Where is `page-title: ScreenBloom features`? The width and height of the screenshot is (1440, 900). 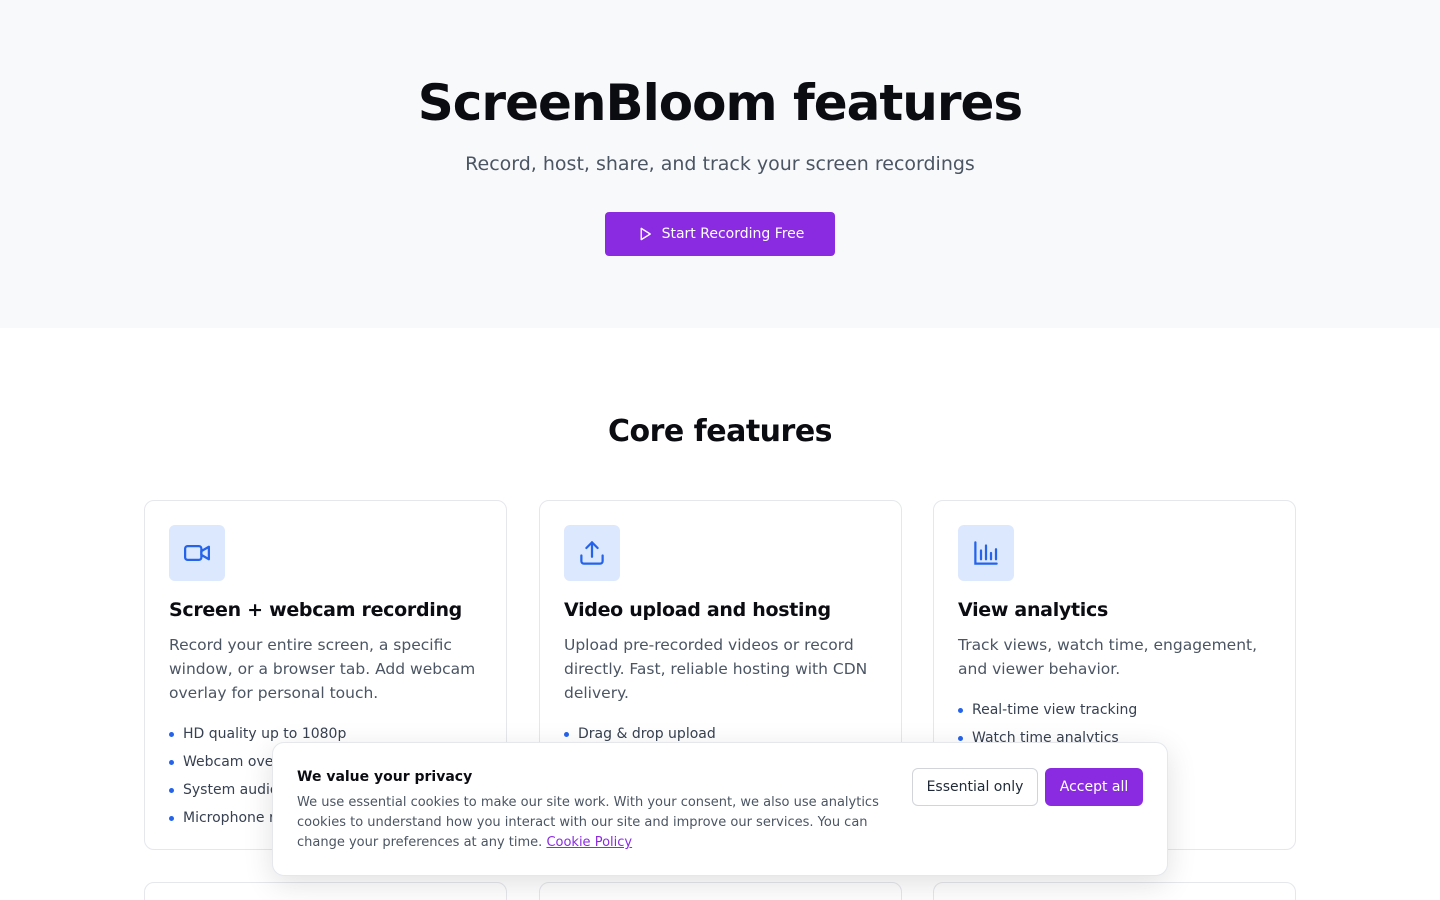
page-title: ScreenBloom features is located at coordinates (720, 103).